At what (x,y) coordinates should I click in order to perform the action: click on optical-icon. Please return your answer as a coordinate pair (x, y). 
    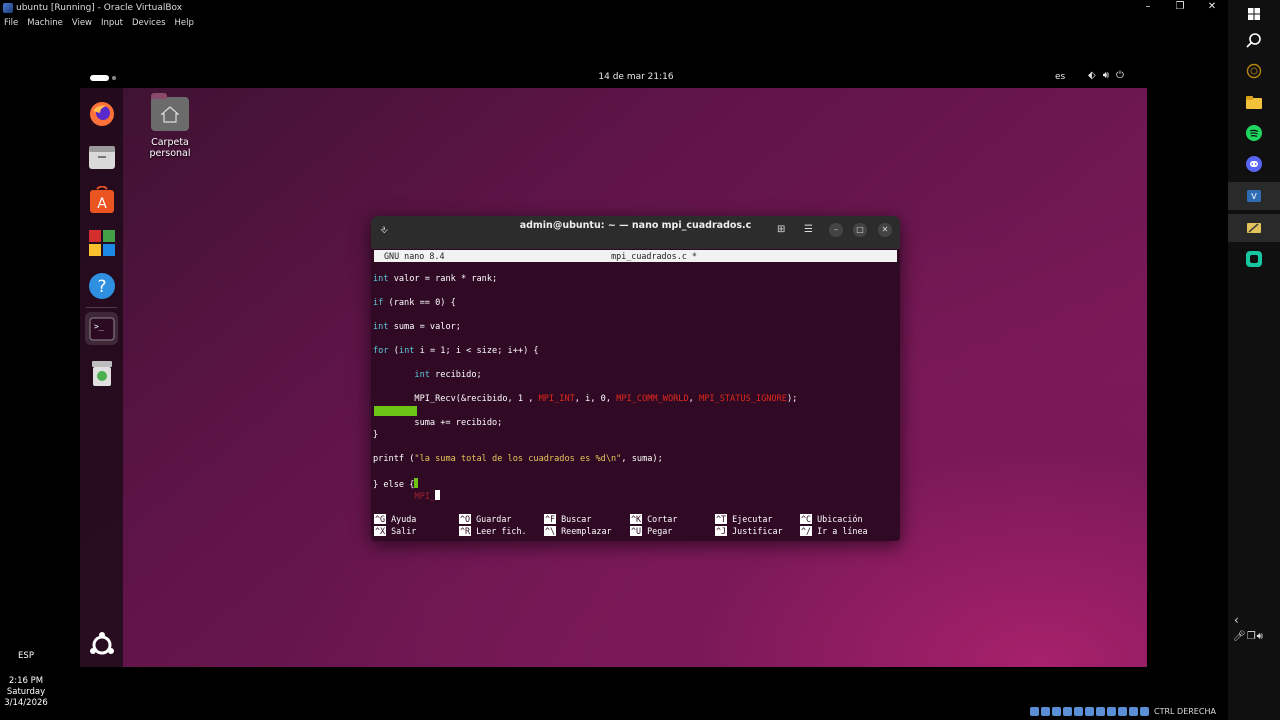
    Looking at the image, I should click on (1045, 711).